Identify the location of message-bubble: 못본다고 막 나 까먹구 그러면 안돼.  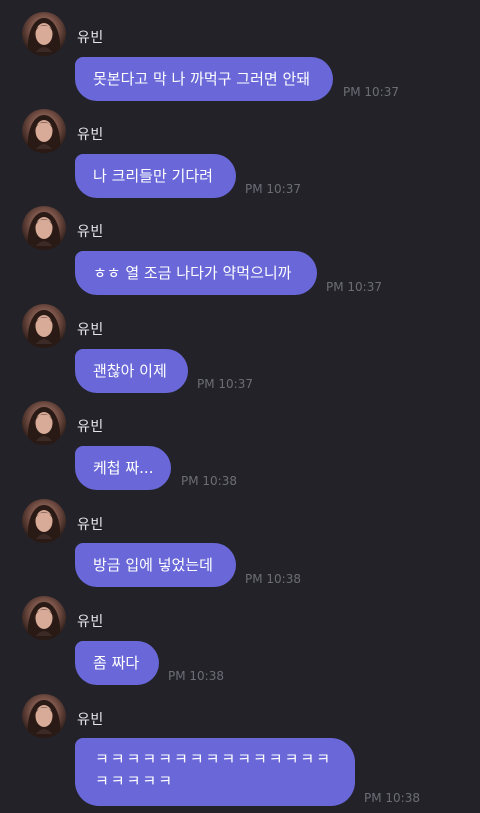
(204, 79).